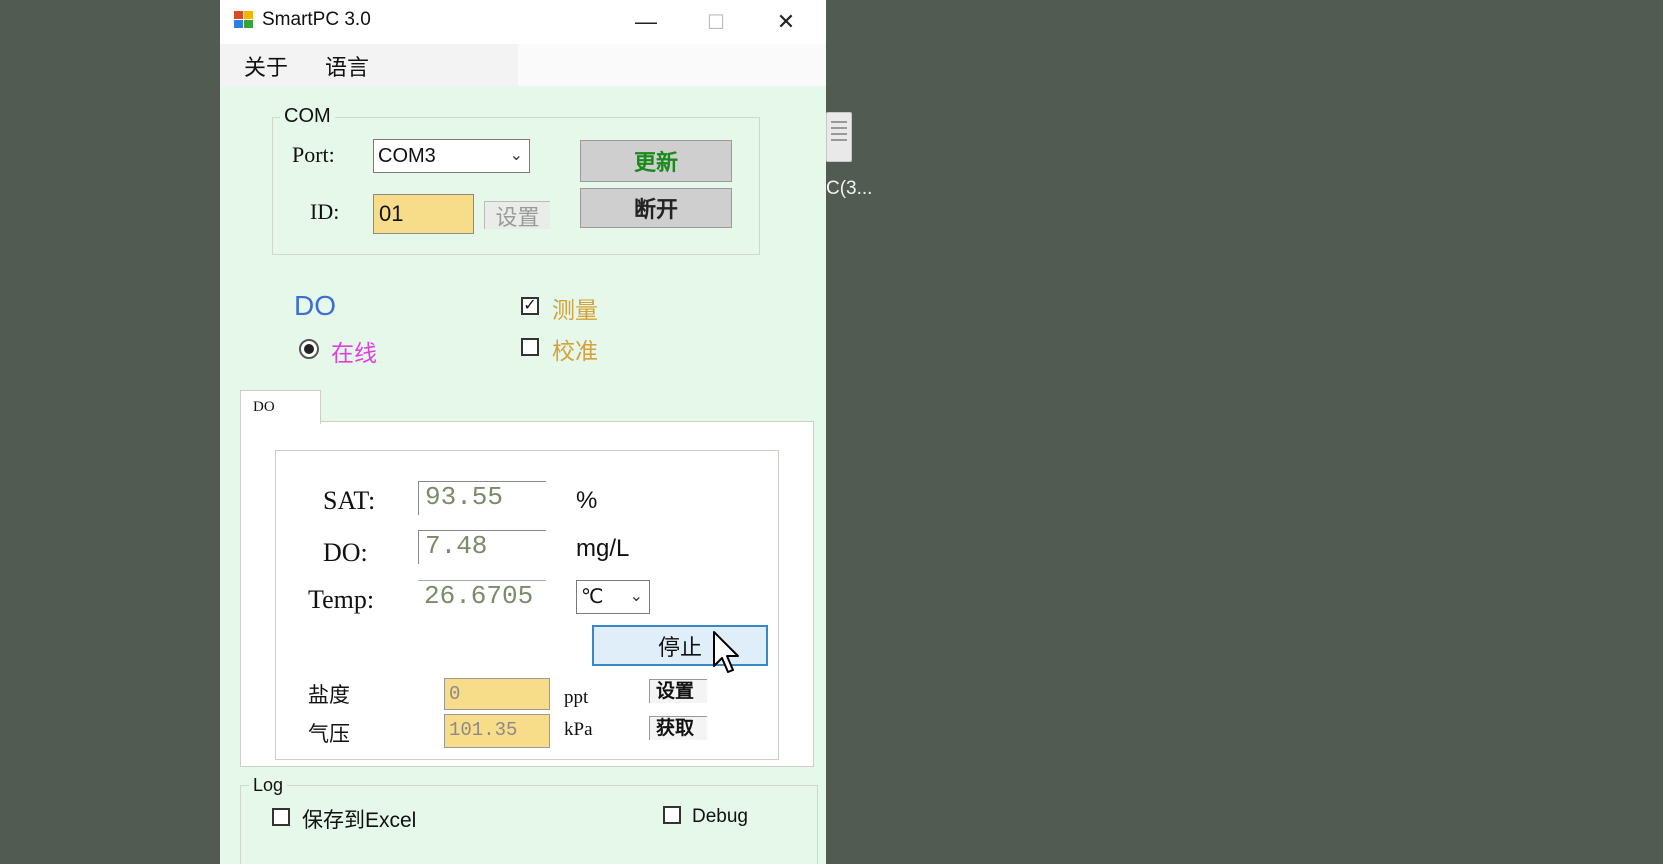  What do you see at coordinates (329, 695) in the screenshot?
I see `salinity-label: 盐度` at bounding box center [329, 695].